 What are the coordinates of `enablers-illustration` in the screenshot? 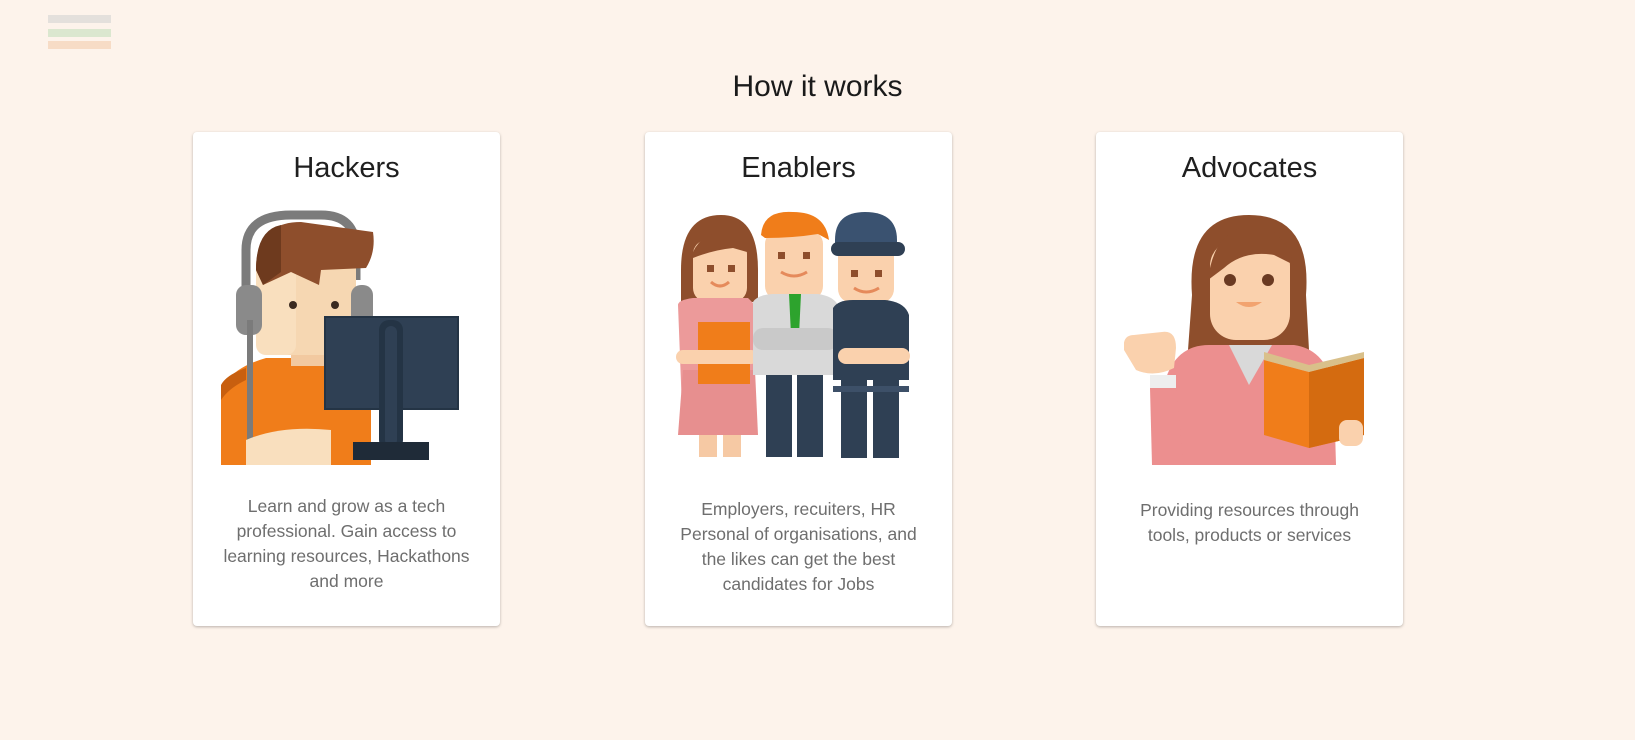 It's located at (793, 334).